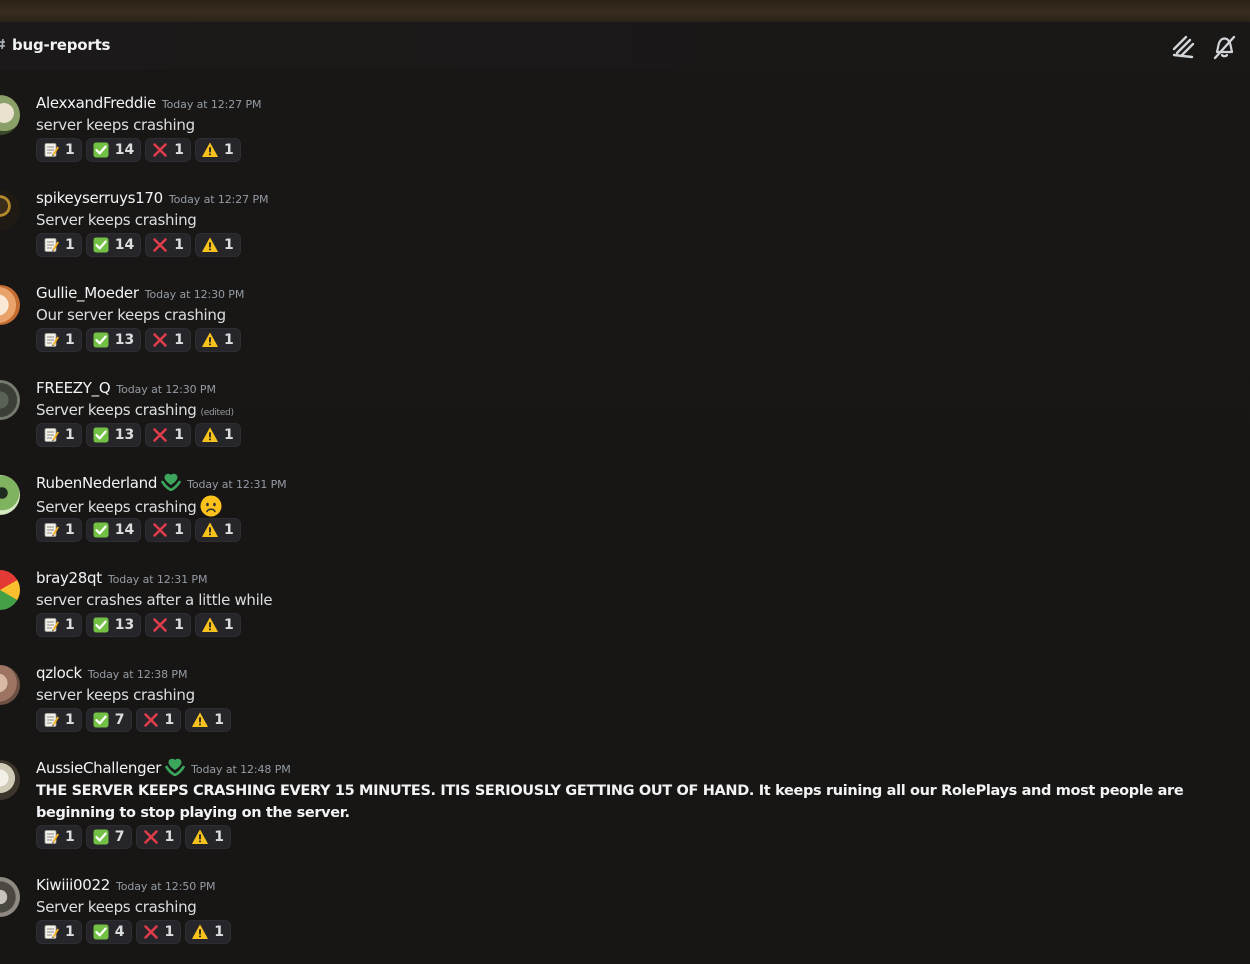  I want to click on message-content: Server keeps crashing, so click(129, 506).